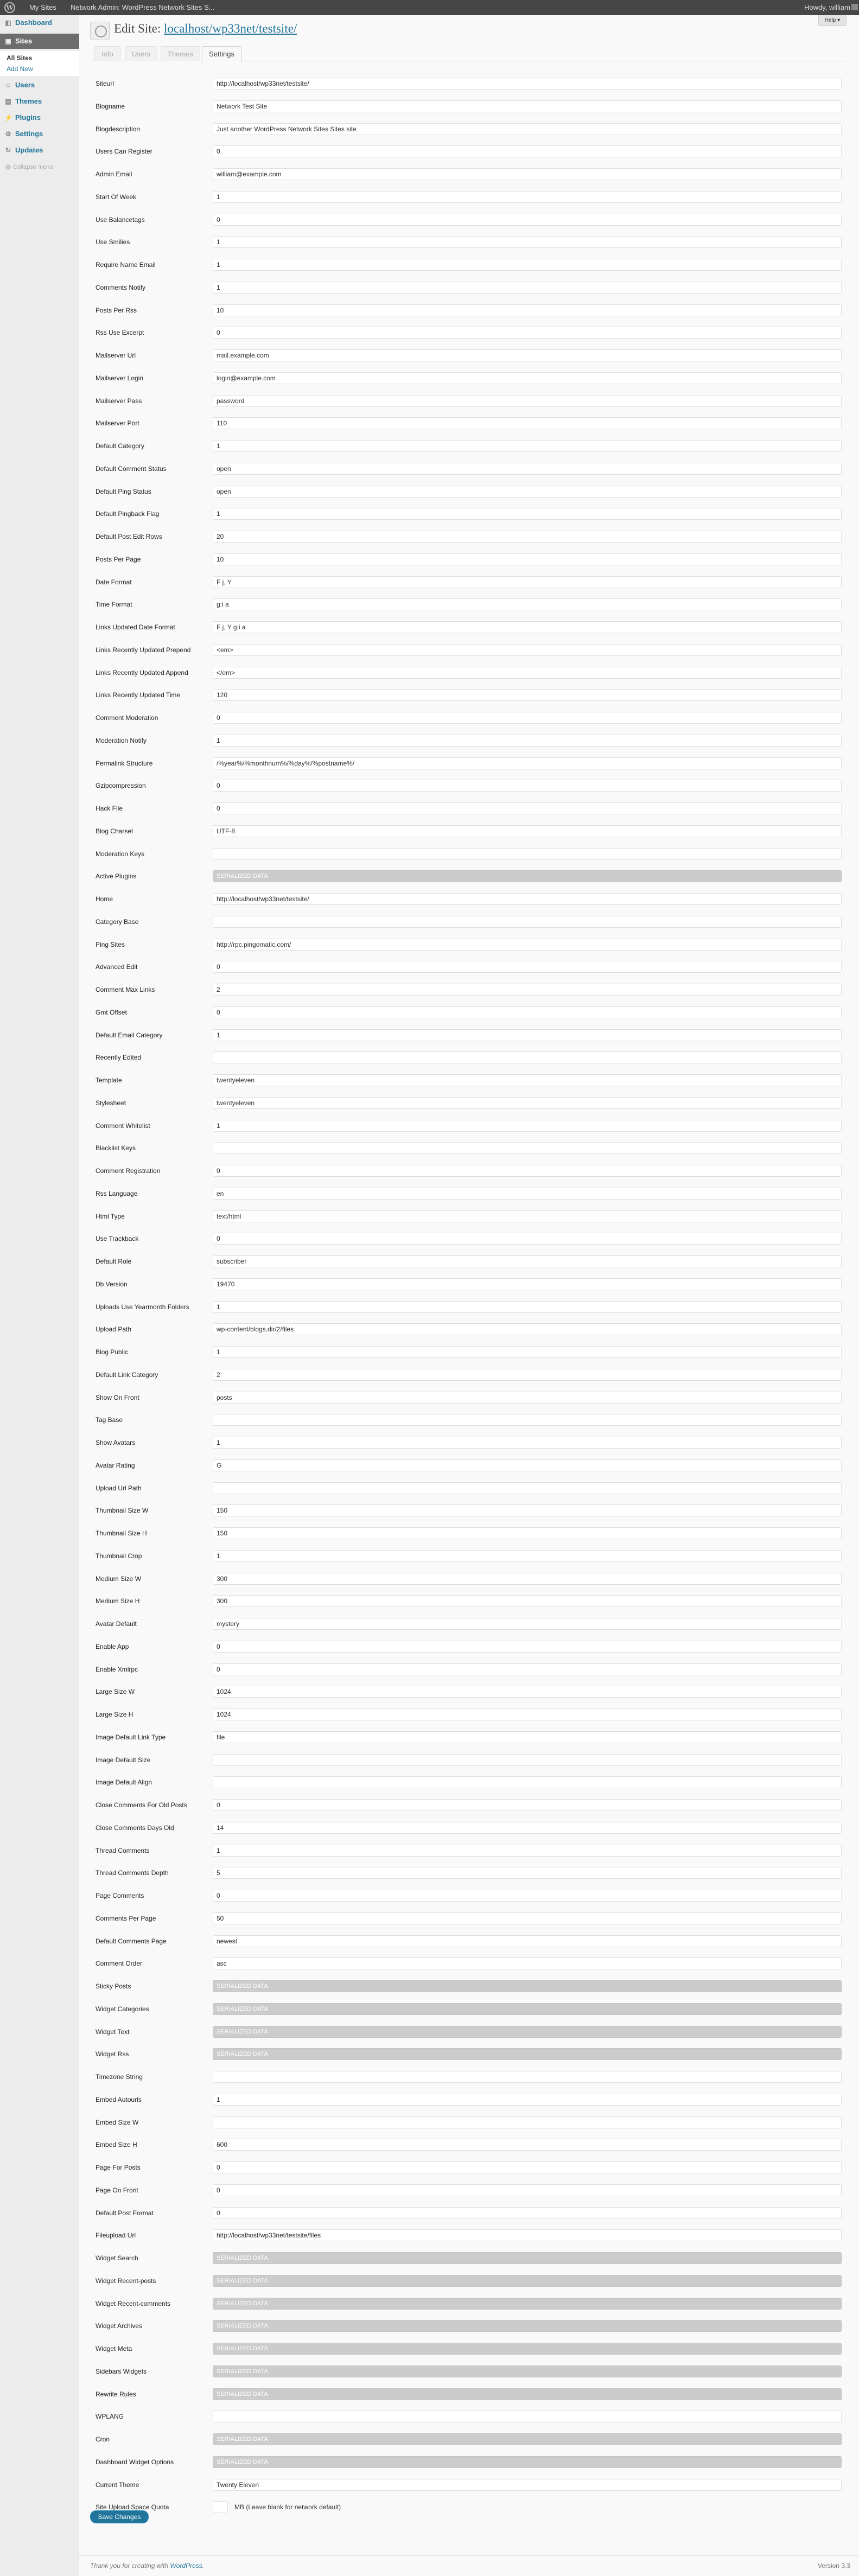 Image resolution: width=859 pixels, height=2576 pixels. Describe the element at coordinates (39, 117) in the screenshot. I see `sidebar-item-plugins: ⚡ Plugins` at that location.